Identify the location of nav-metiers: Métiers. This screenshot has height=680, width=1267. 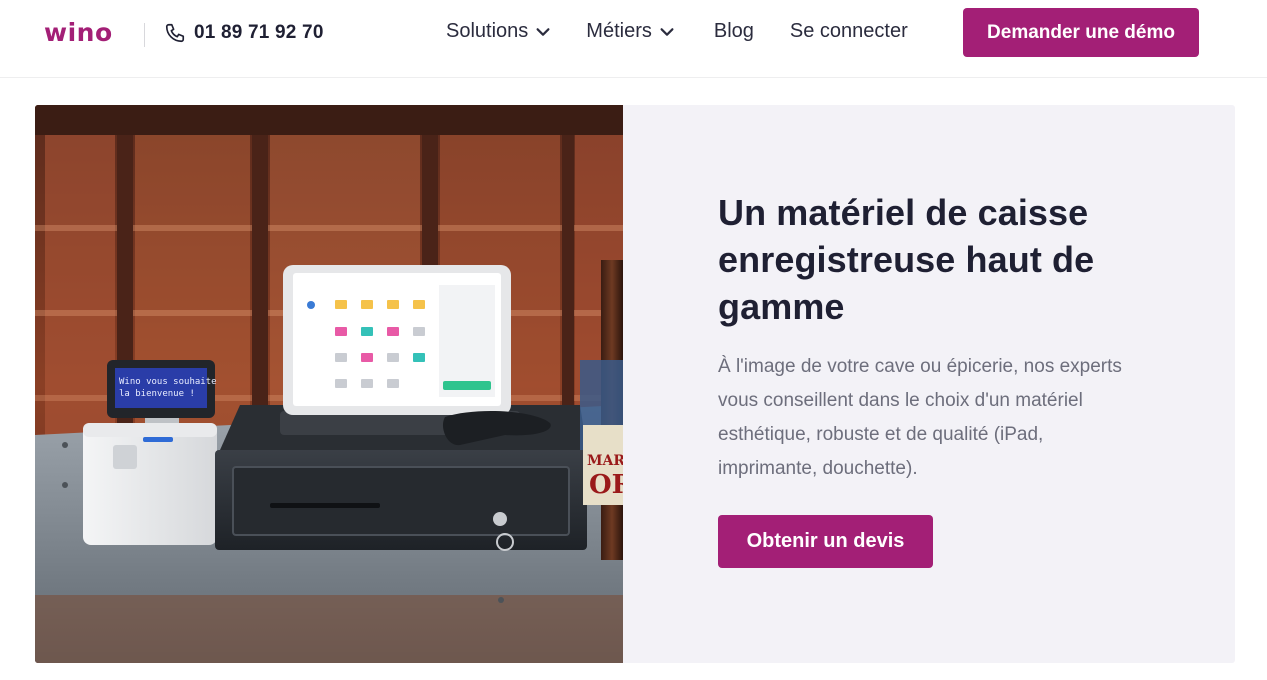
(631, 31).